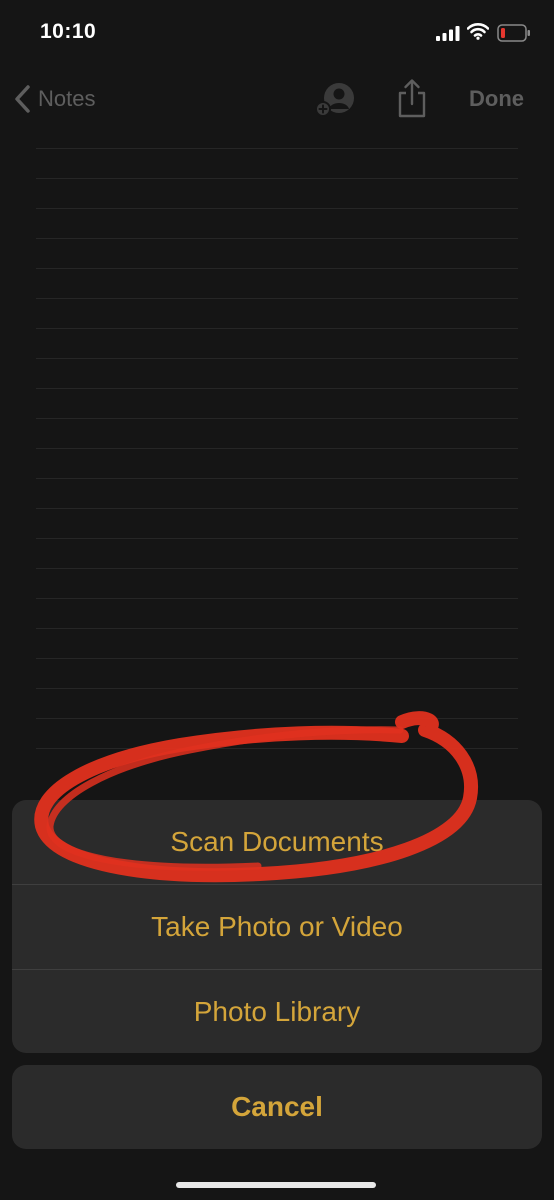  I want to click on status-time: 10:10, so click(68, 31).